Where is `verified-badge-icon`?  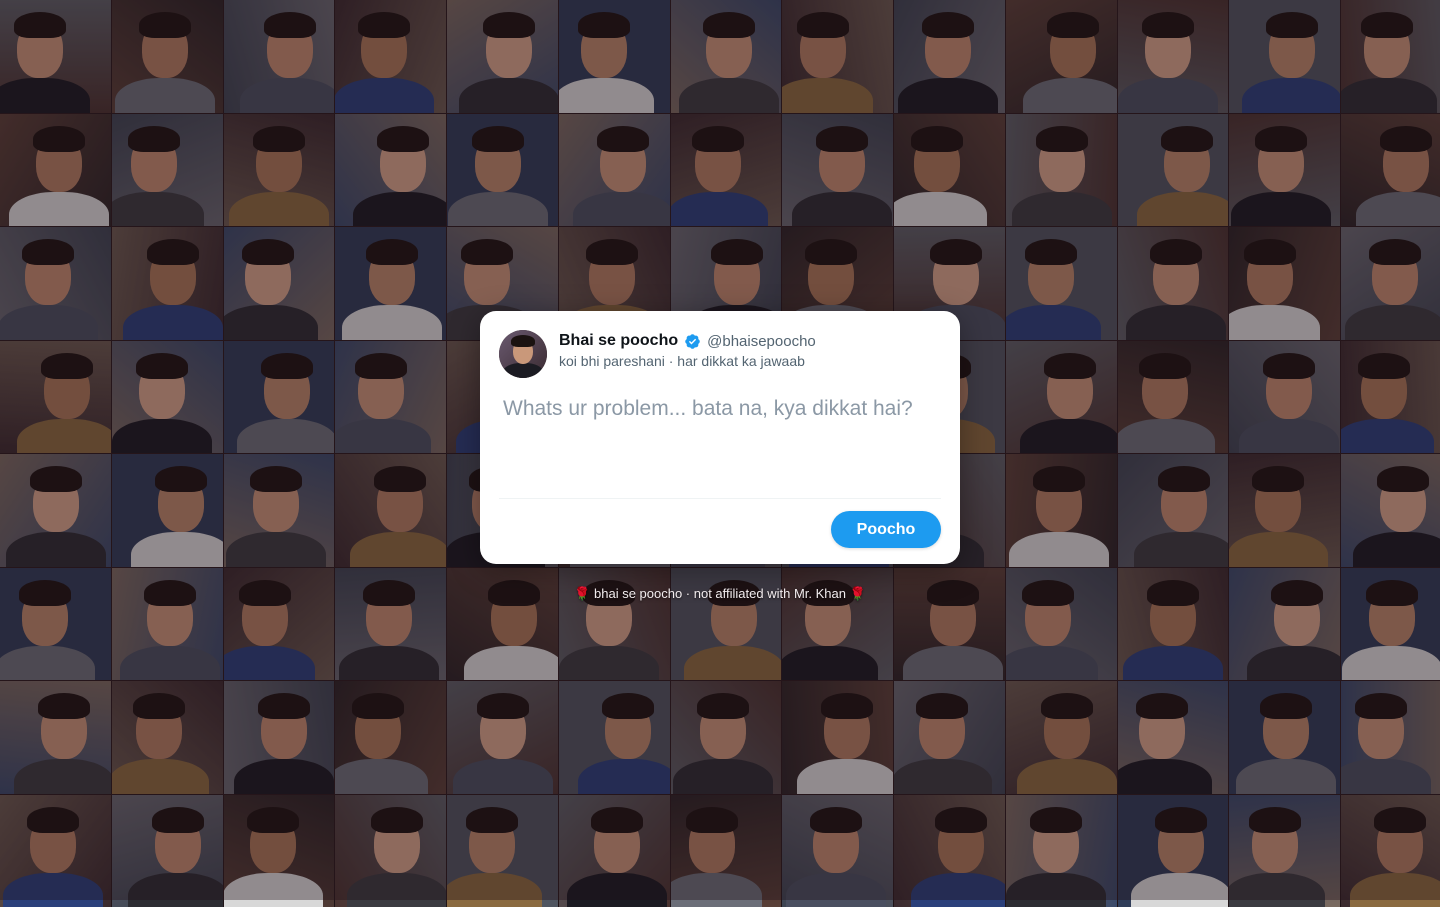
verified-badge-icon is located at coordinates (692, 341).